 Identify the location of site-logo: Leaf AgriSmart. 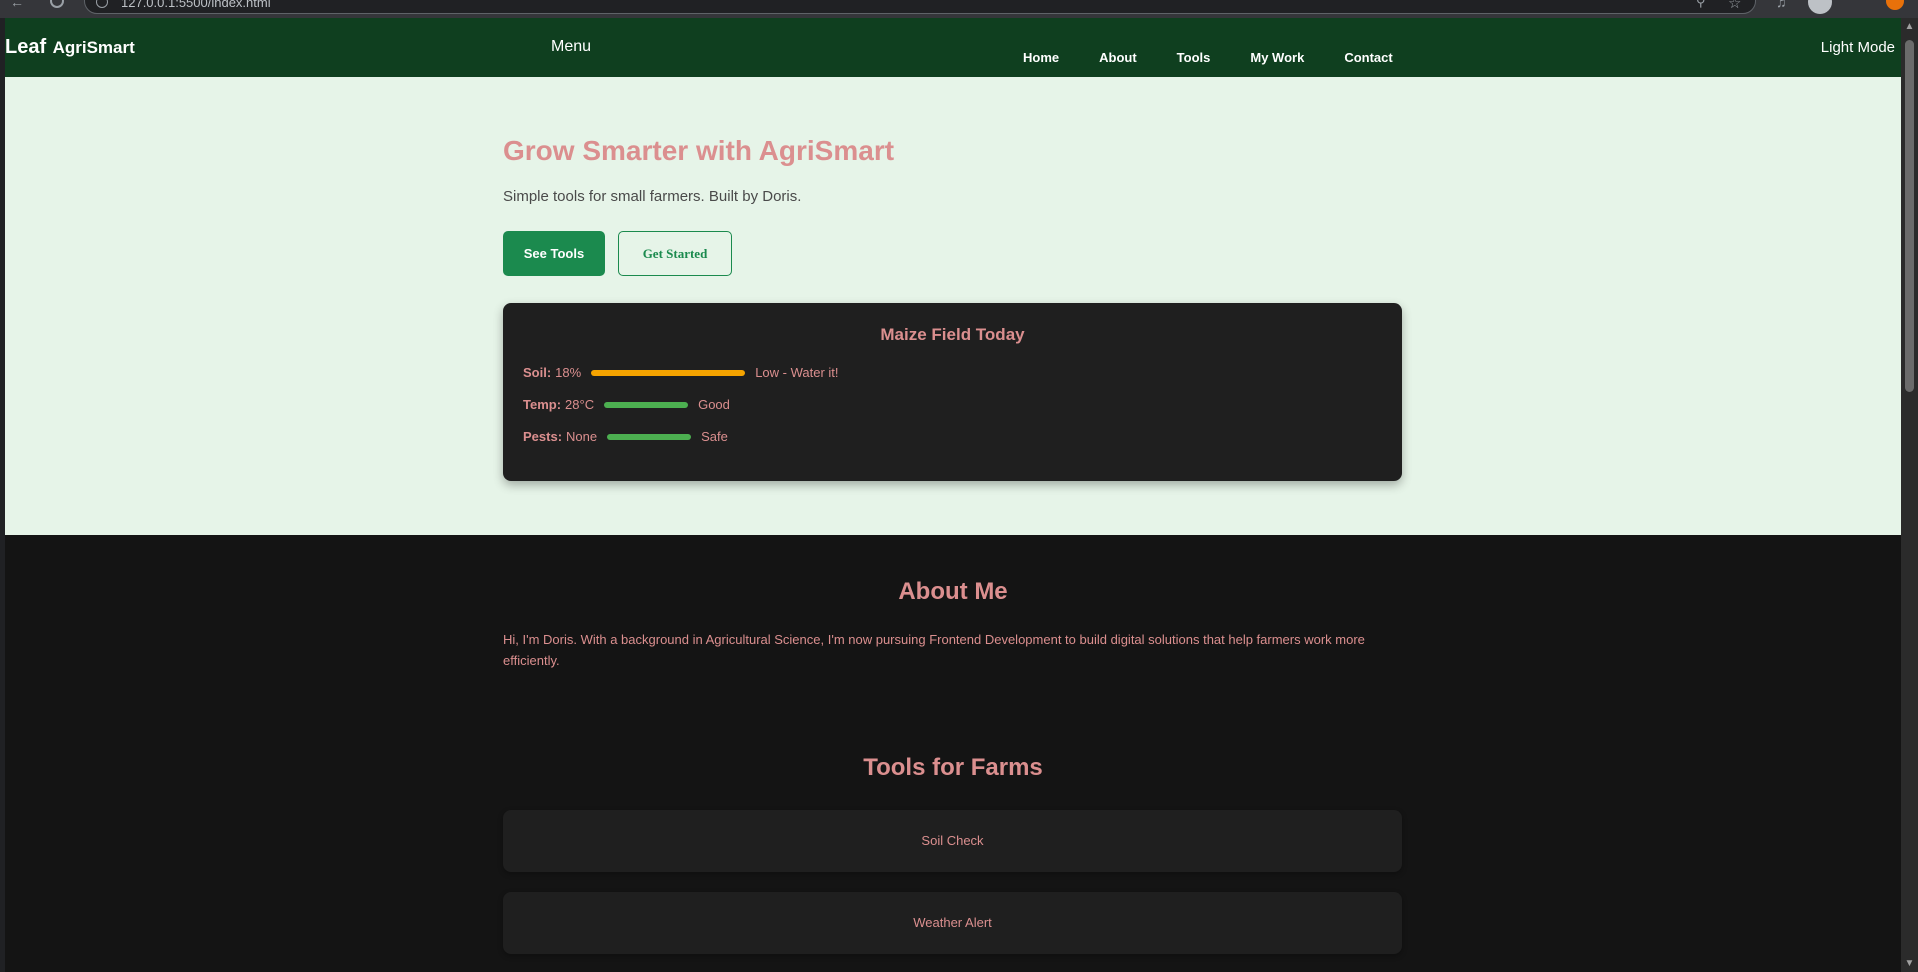
(70, 47).